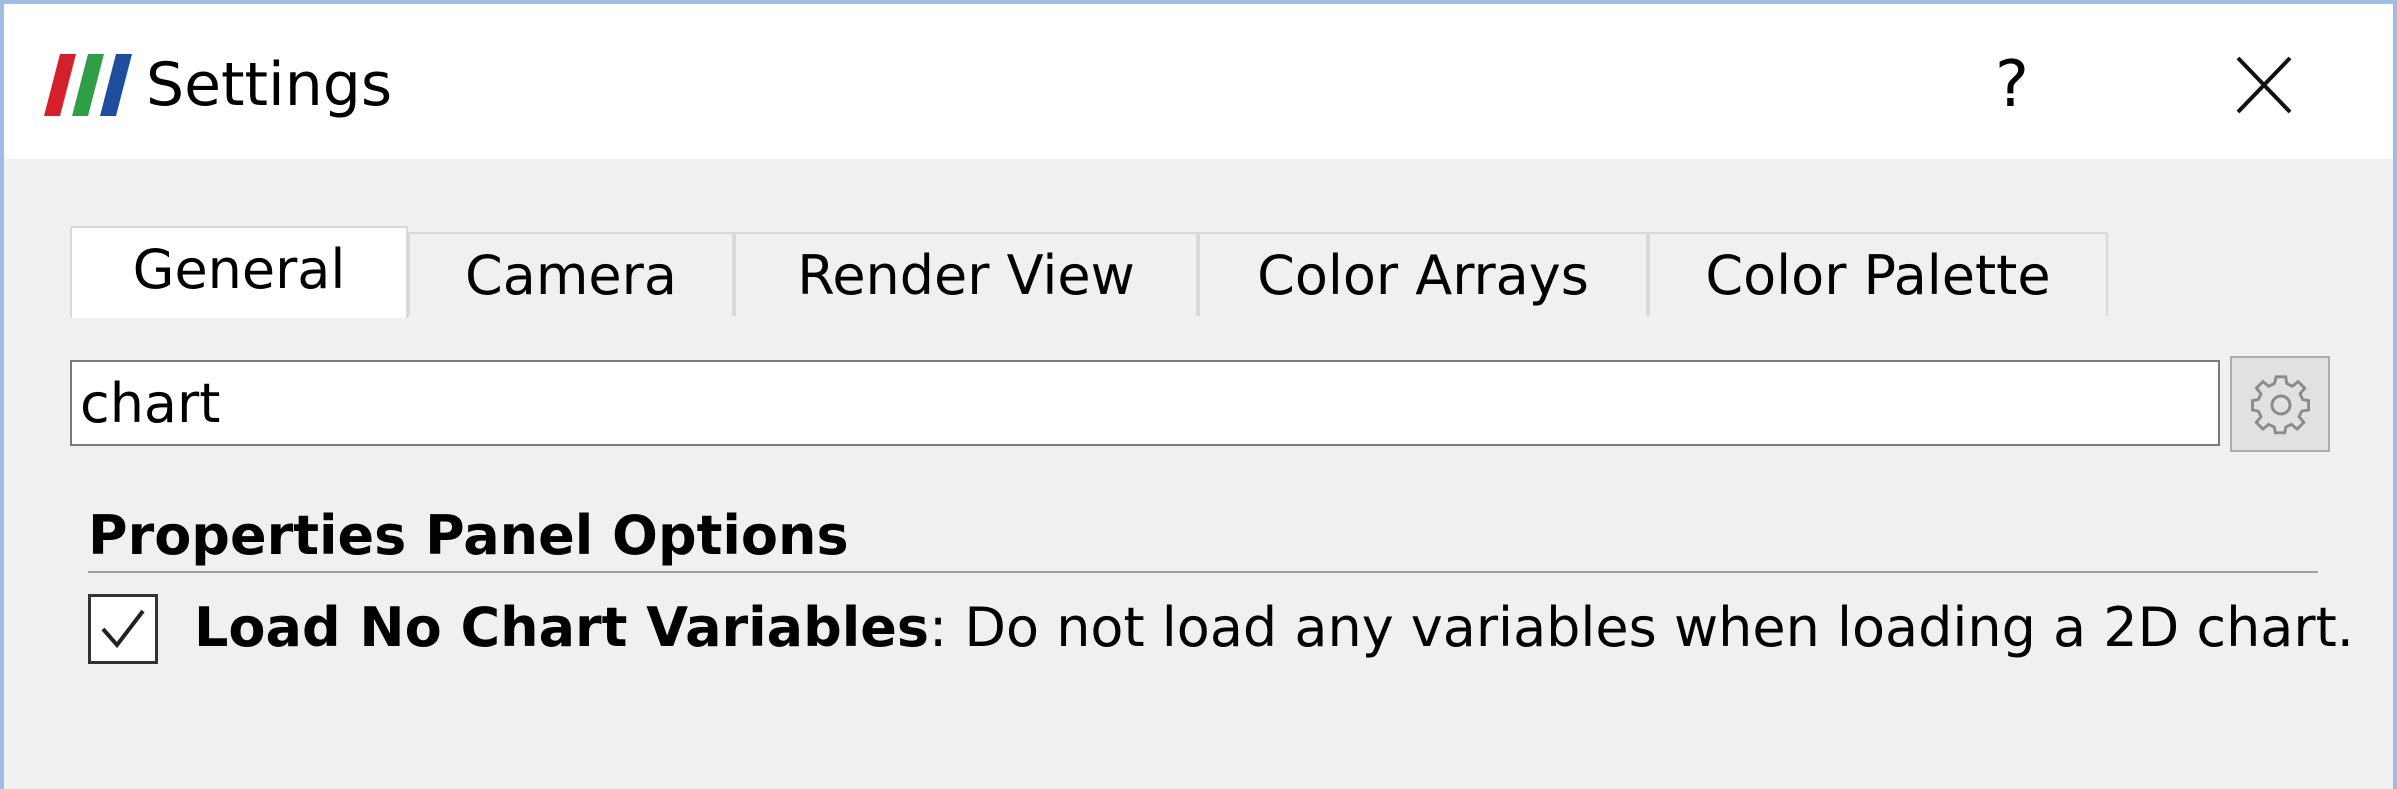 The width and height of the screenshot is (2397, 789). What do you see at coordinates (1423, 274) in the screenshot?
I see `tab-color-arrays: Color Arrays` at bounding box center [1423, 274].